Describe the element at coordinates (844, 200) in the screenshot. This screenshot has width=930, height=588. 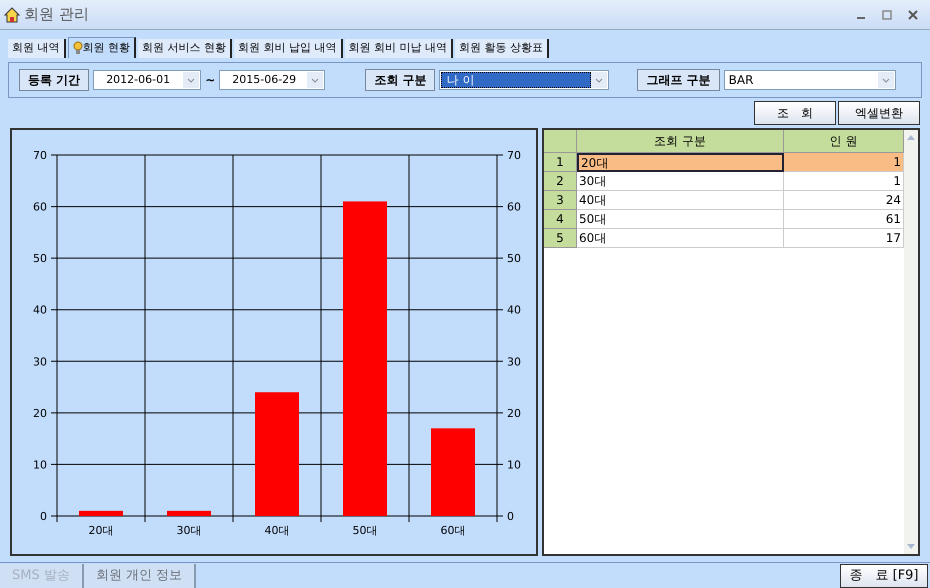
I see `table-cell: 24` at that location.